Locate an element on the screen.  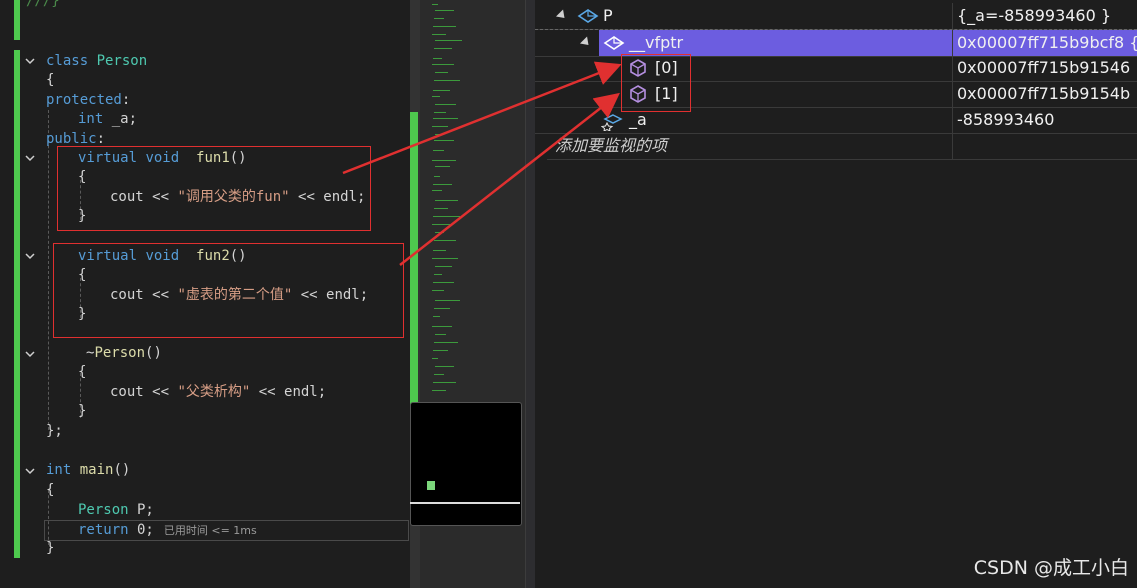
change-bar-top is located at coordinates (17, 20).